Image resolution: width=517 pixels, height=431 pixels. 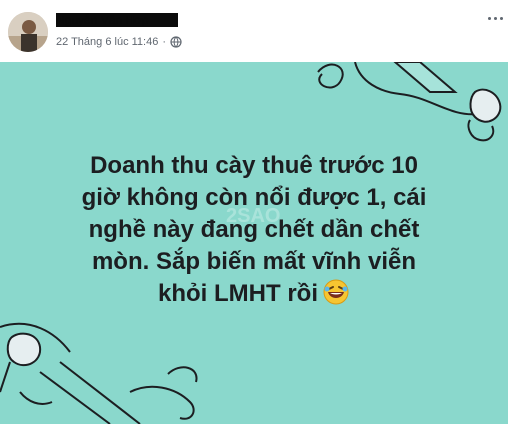 What do you see at coordinates (107, 42) in the screenshot?
I see `post-timestamp: 22 Tháng 6 lúc 11:46` at bounding box center [107, 42].